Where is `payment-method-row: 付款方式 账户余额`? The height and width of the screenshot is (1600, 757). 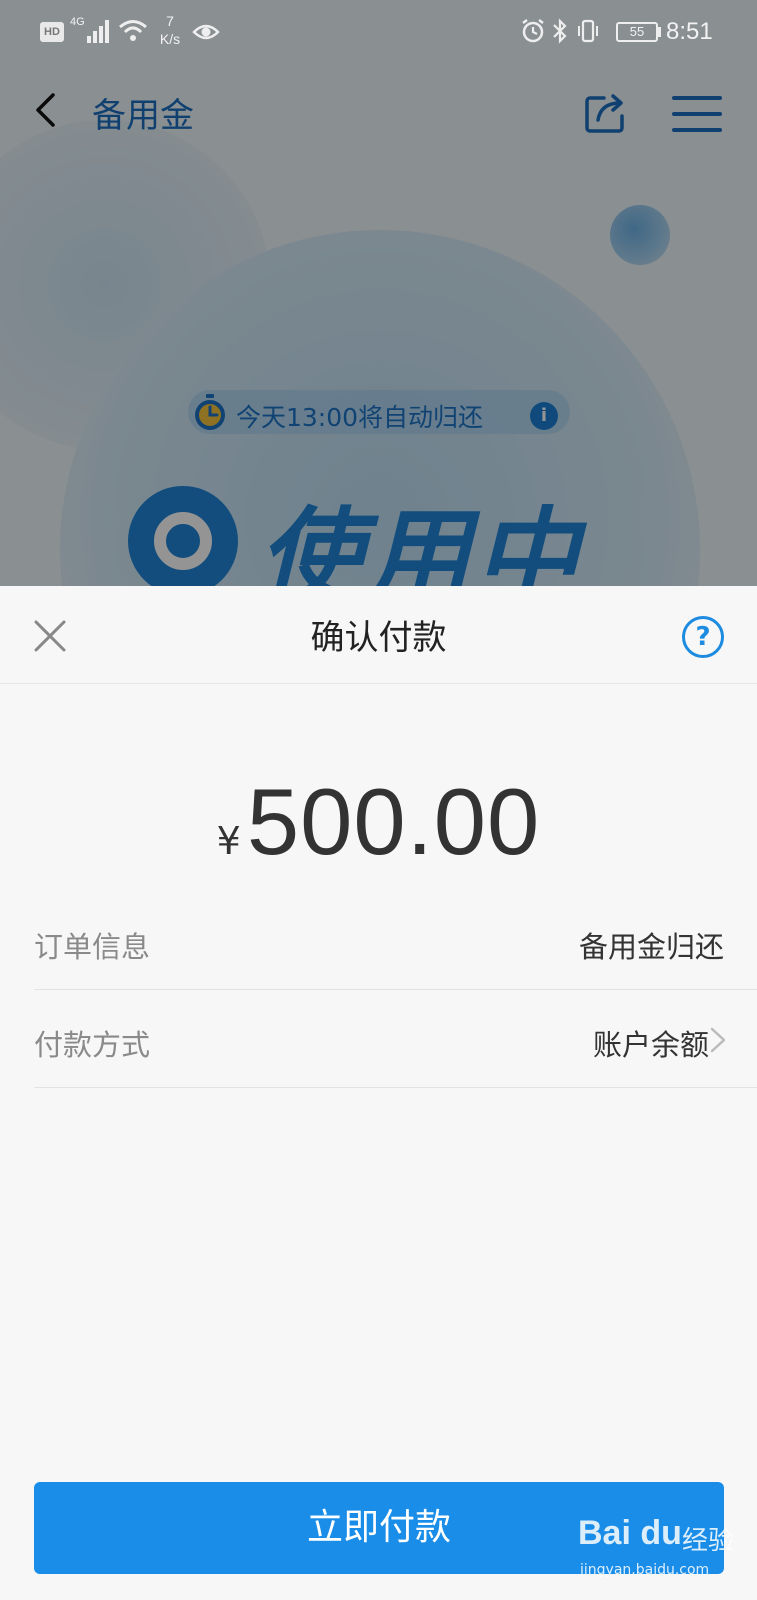
payment-method-row: 付款方式 账户余额 is located at coordinates (395, 1039).